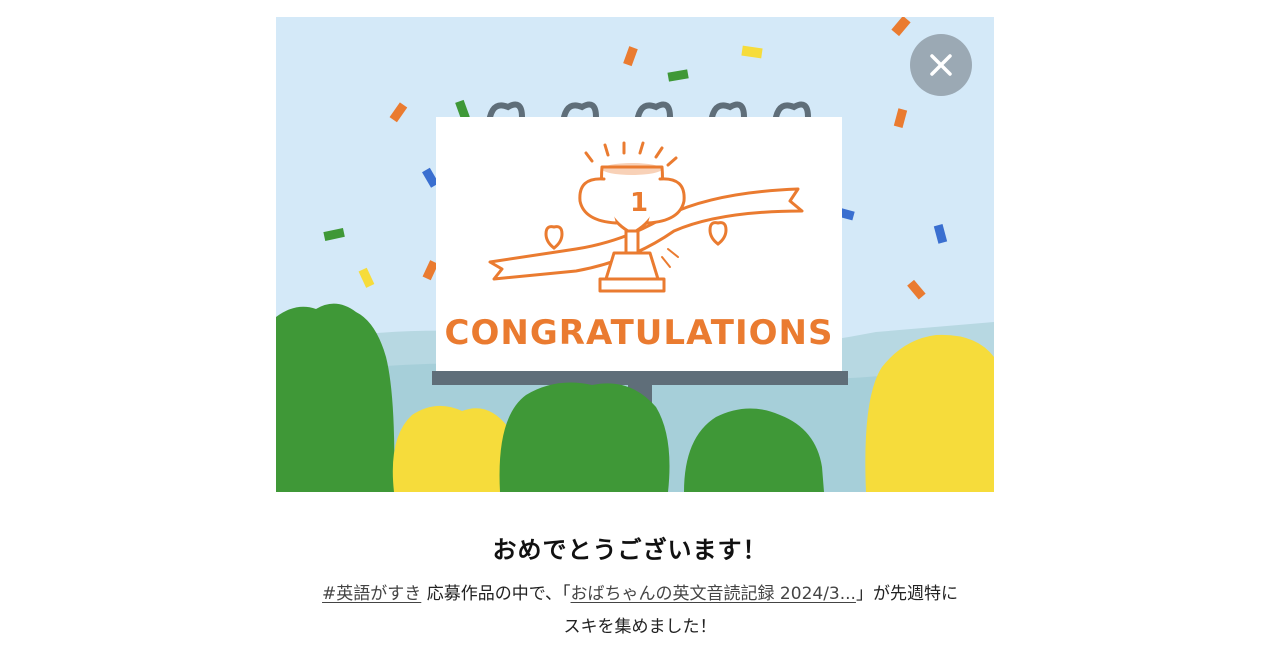 This screenshot has width=1280, height=671. I want to click on congrats-headline: おめでとうございます！, so click(630, 550).